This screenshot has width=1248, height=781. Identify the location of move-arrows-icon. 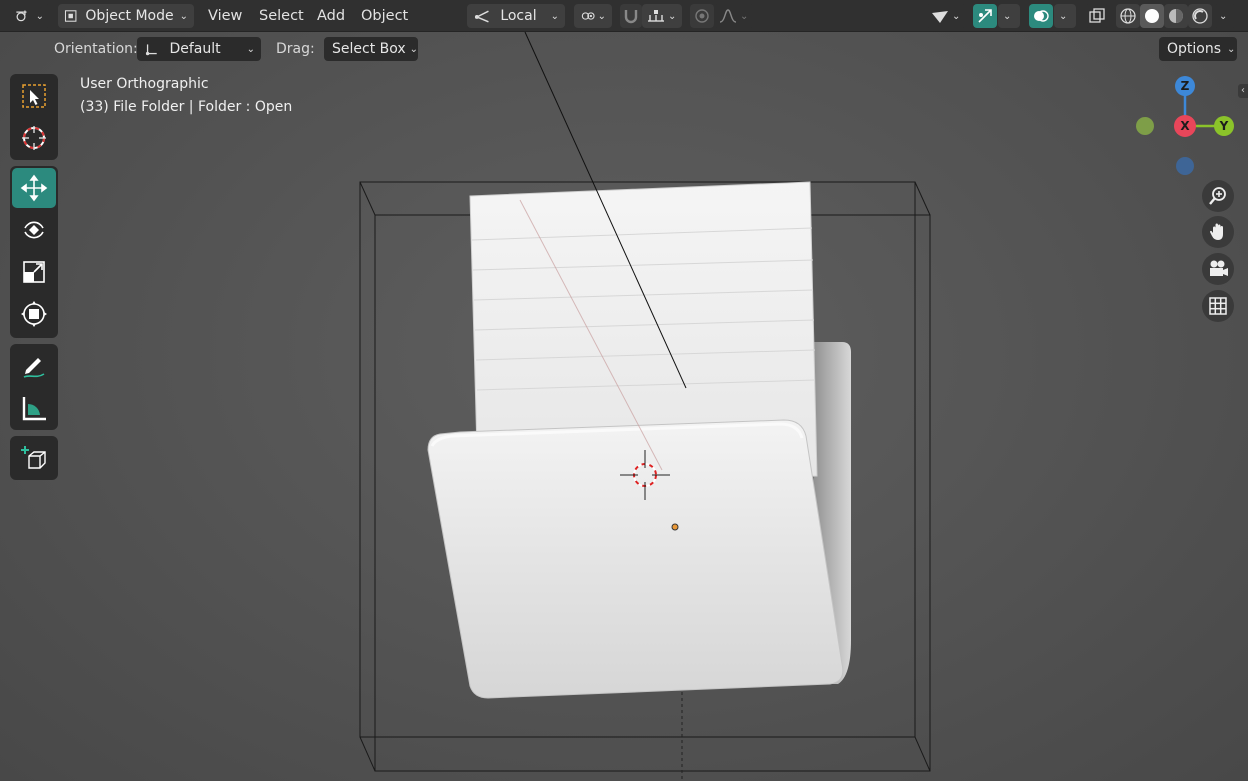
(34, 188).